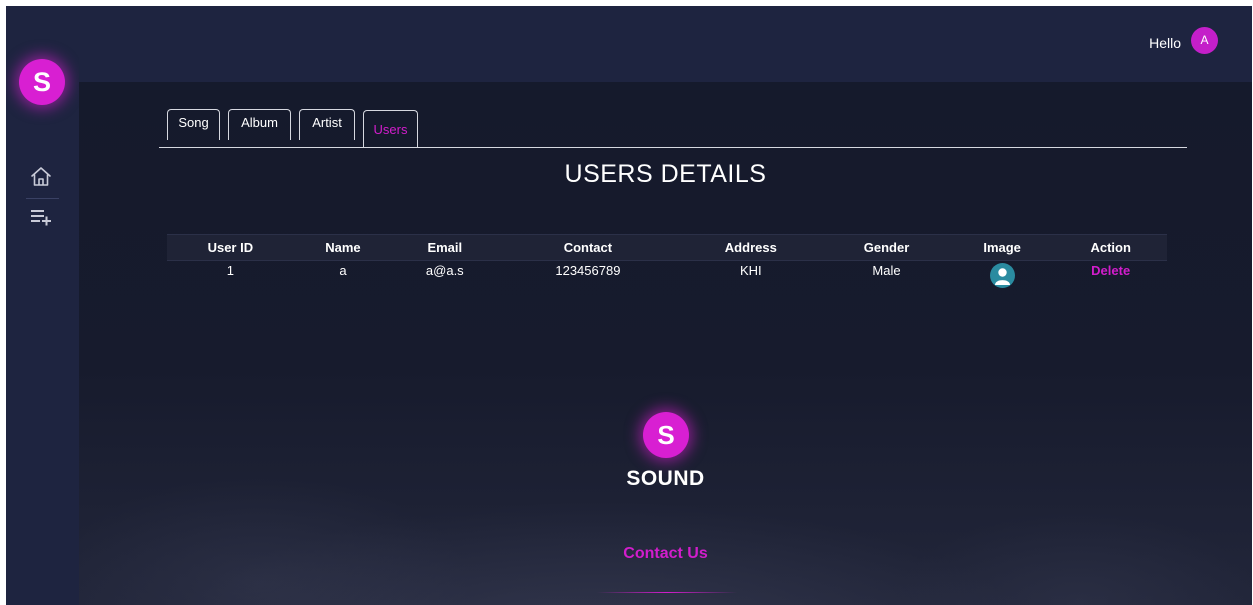 The width and height of the screenshot is (1253, 605). Describe the element at coordinates (230, 270) in the screenshot. I see `cell-user-id: 1` at that location.